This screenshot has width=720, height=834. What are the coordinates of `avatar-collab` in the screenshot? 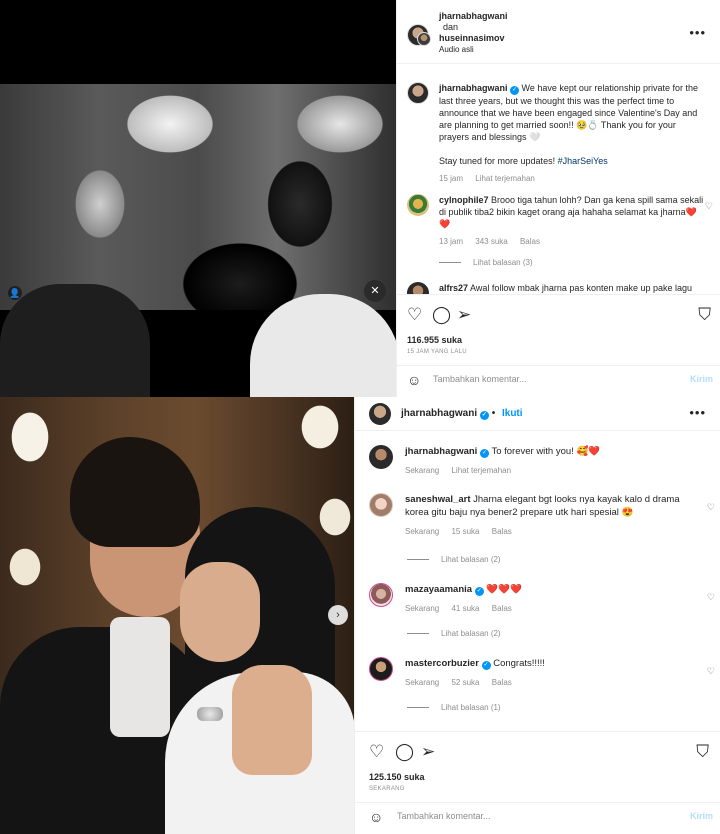 It's located at (424, 39).